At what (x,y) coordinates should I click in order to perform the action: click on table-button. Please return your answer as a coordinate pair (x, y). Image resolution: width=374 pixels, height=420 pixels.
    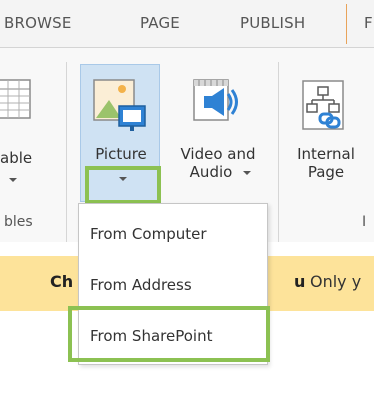
    Looking at the image, I should click on (20, 98).